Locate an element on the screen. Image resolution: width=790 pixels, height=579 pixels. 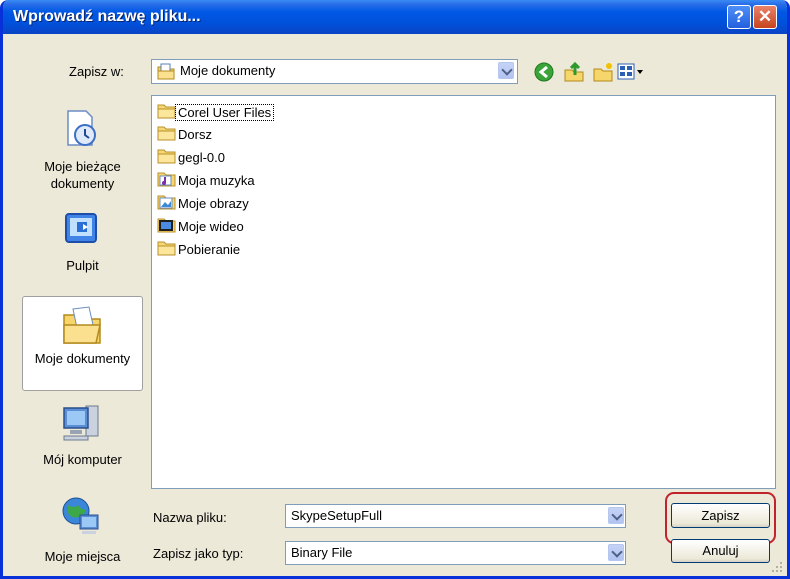
file-name: Moje wideo is located at coordinates (211, 226).